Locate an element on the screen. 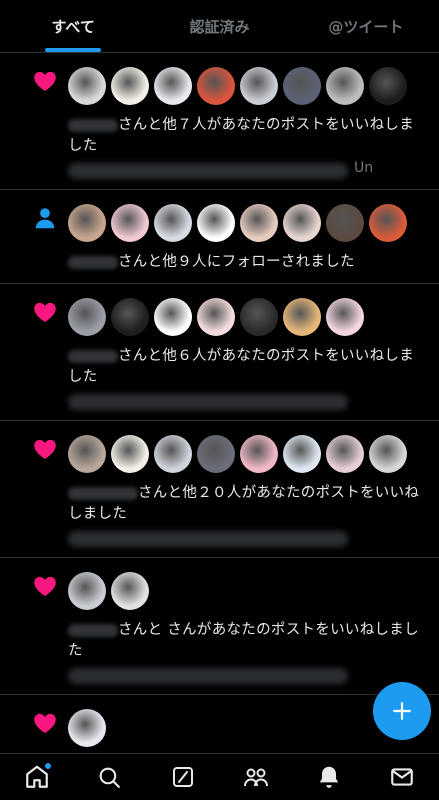  notification-message: さんと さんがあなたのポストをいいねしました is located at coordinates (243, 640).